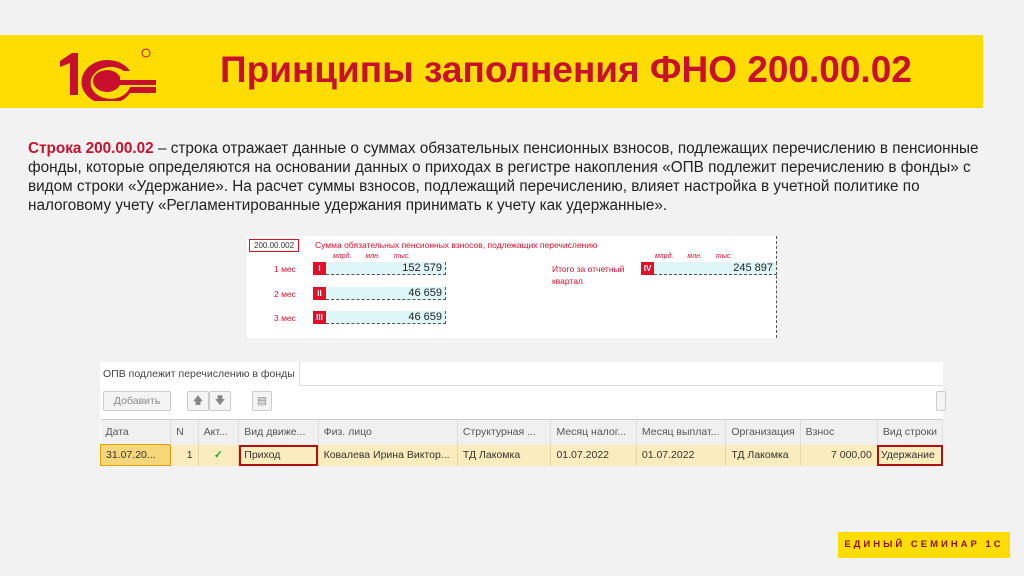  Describe the element at coordinates (200, 374) in the screenshot. I see `tab-opv: ОПВ подлежит перечислению в фонды` at that location.